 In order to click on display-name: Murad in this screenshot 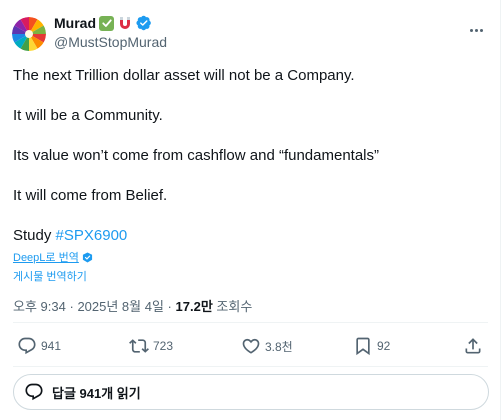, I will do `click(75, 23)`.